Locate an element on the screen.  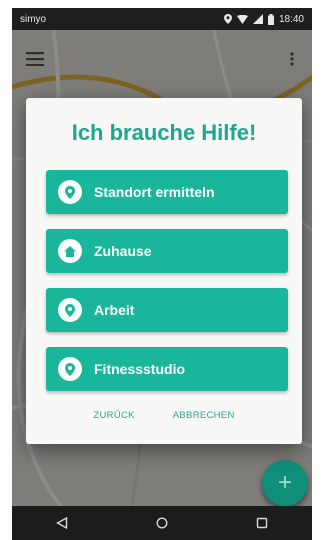
option-fitnessstudio-button: Fitnessstudio is located at coordinates (167, 369).